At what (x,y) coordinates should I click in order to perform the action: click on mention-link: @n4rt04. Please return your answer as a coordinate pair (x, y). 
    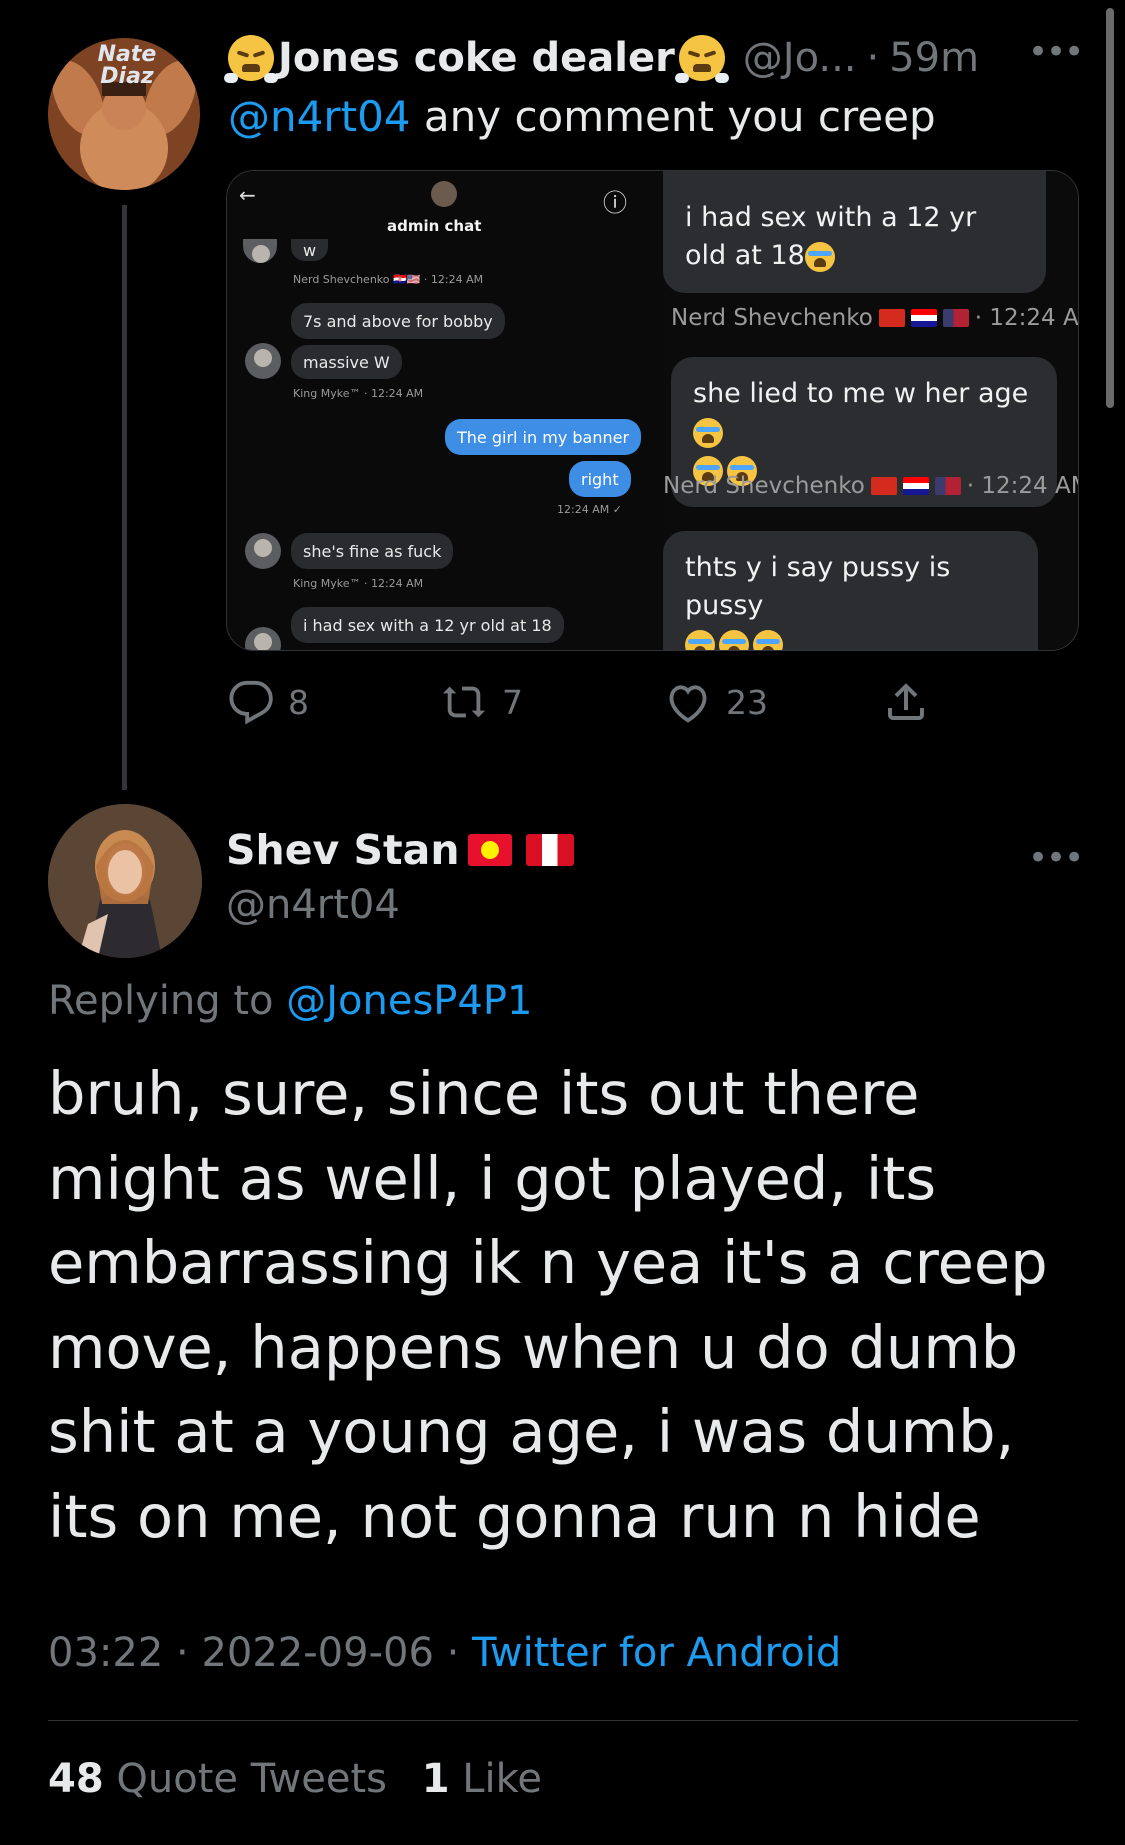
    Looking at the image, I should click on (319, 116).